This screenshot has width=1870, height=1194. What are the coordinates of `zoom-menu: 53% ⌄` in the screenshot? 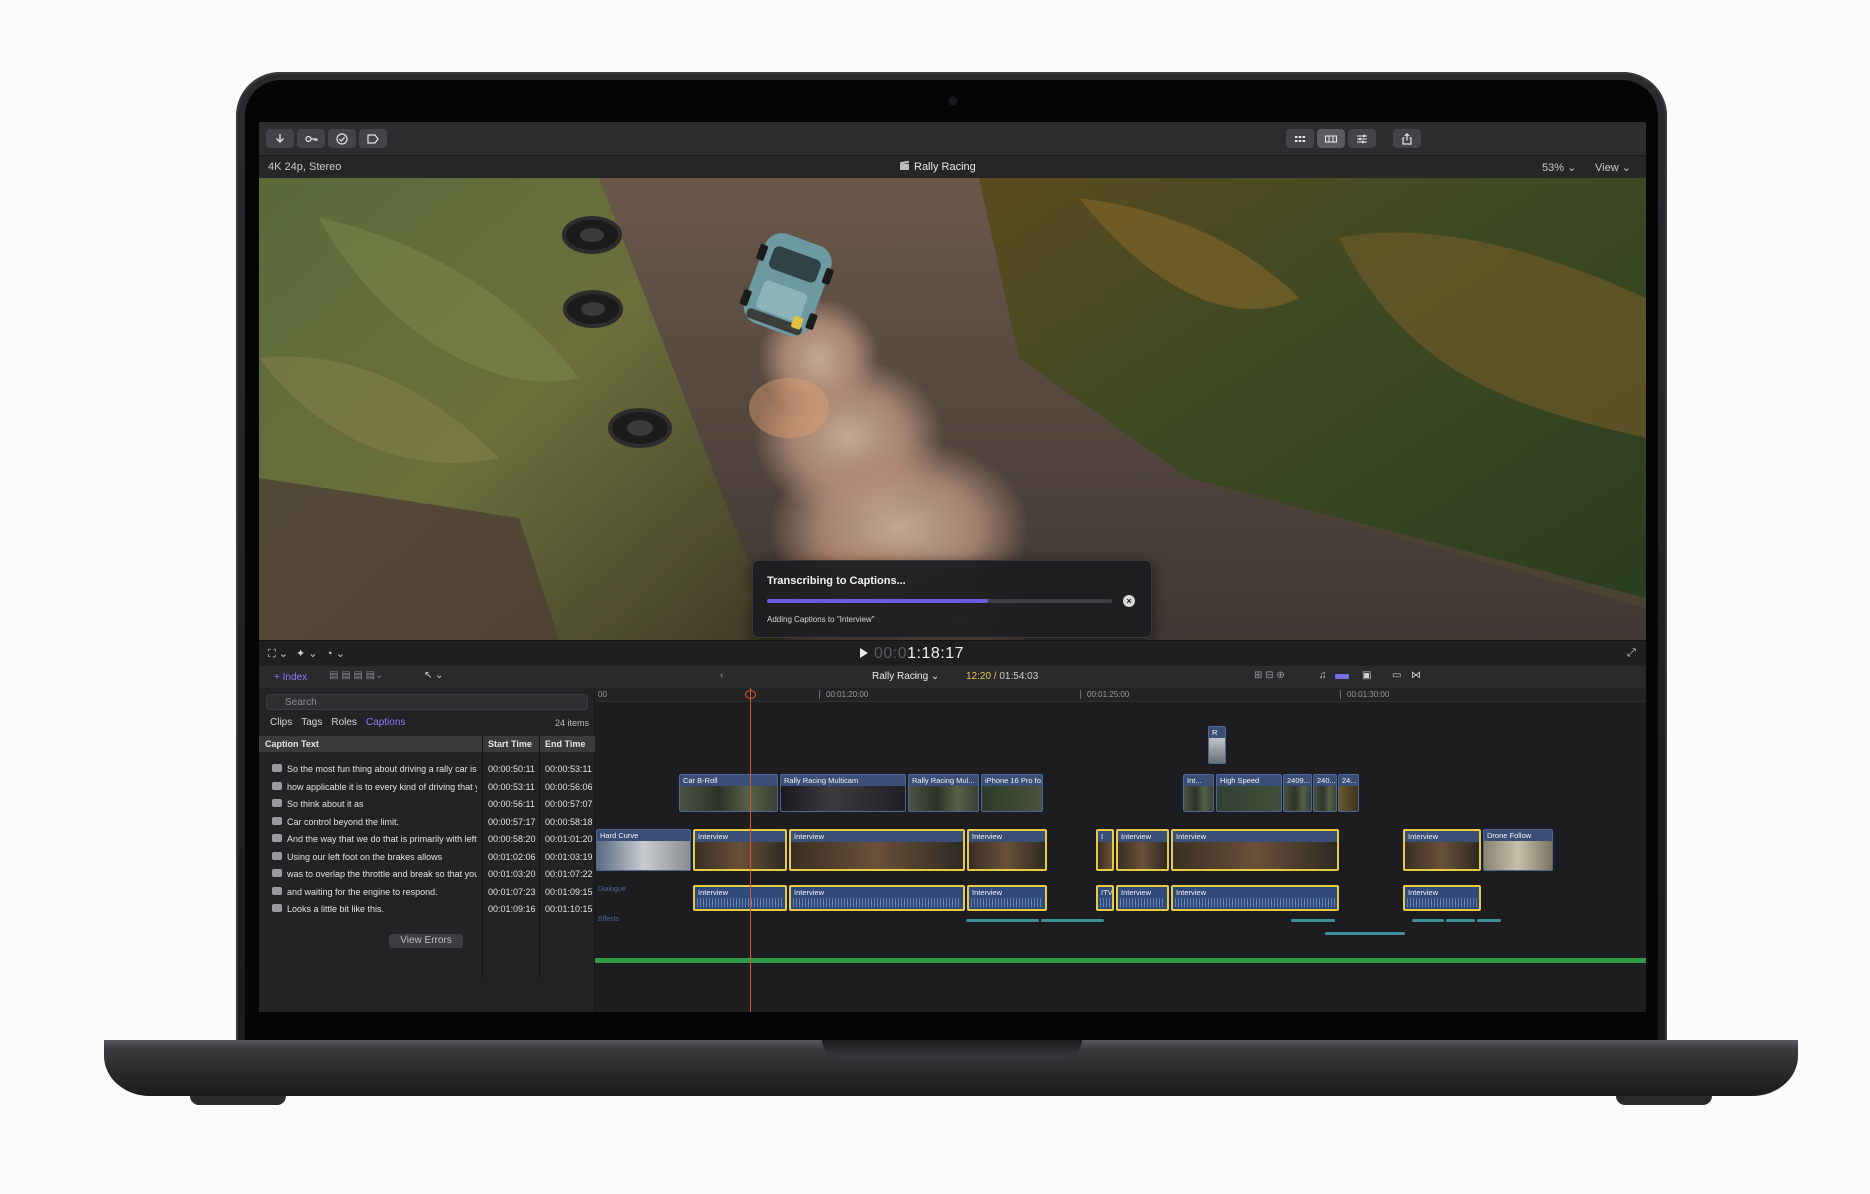 It's located at (1559, 167).